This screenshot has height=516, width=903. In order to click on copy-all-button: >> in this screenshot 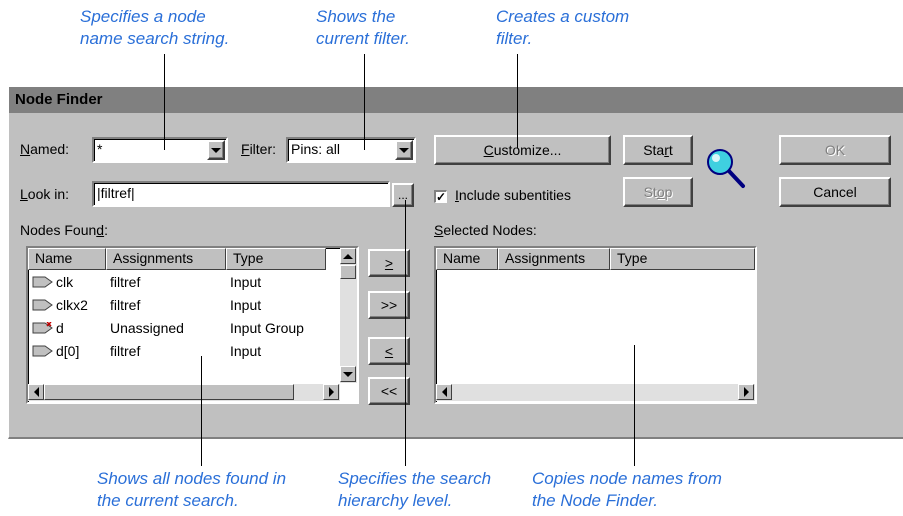, I will do `click(389, 305)`.